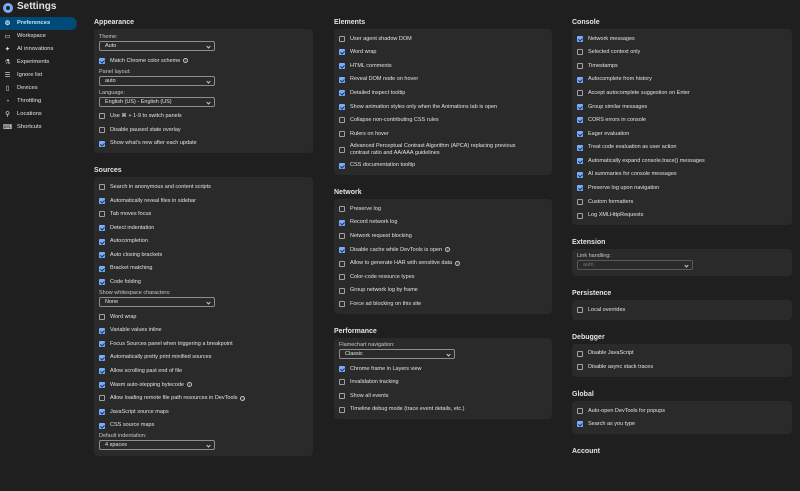  Describe the element at coordinates (458, 264) in the screenshot. I see `info-icon: i` at that location.